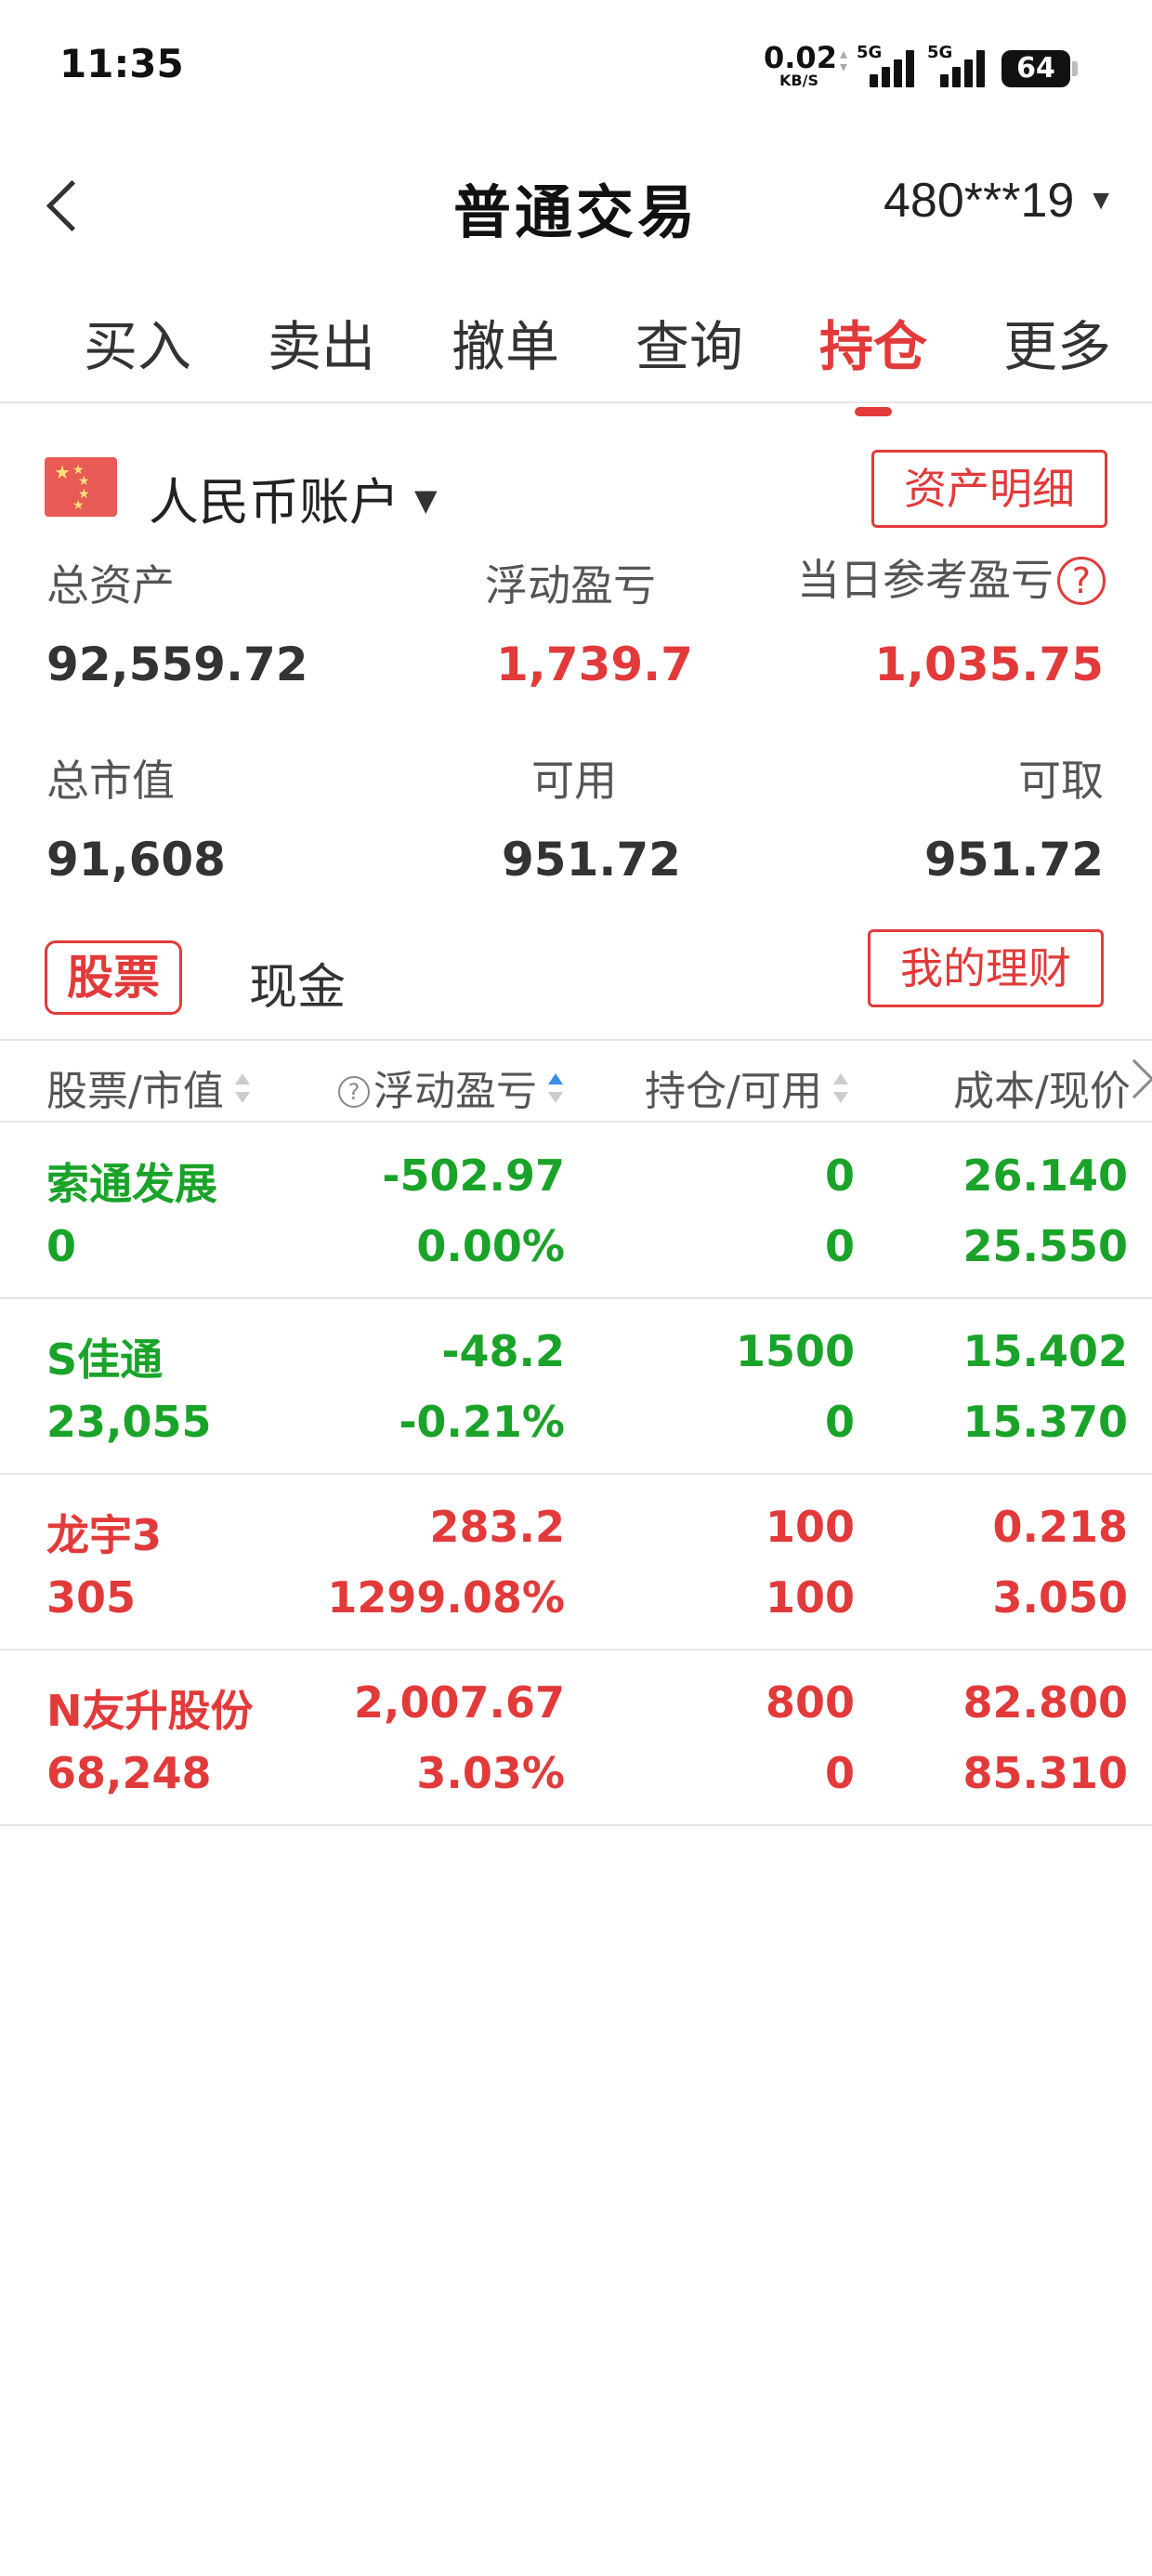 This screenshot has width=1152, height=2576. Describe the element at coordinates (574, 781) in the screenshot. I see `available-label: 可用` at that location.